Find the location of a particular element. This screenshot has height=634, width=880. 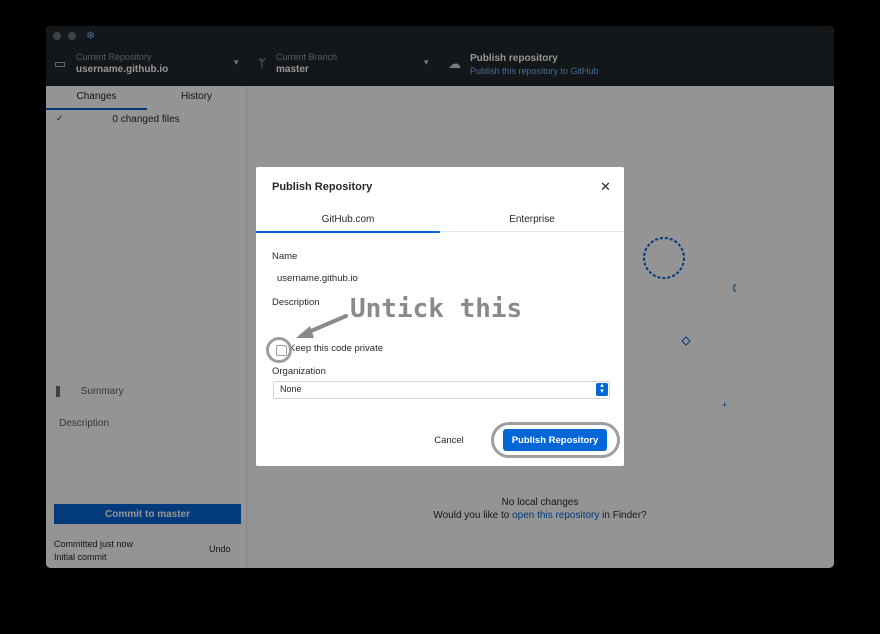

tab-enterprise: Enterprise is located at coordinates (532, 220).